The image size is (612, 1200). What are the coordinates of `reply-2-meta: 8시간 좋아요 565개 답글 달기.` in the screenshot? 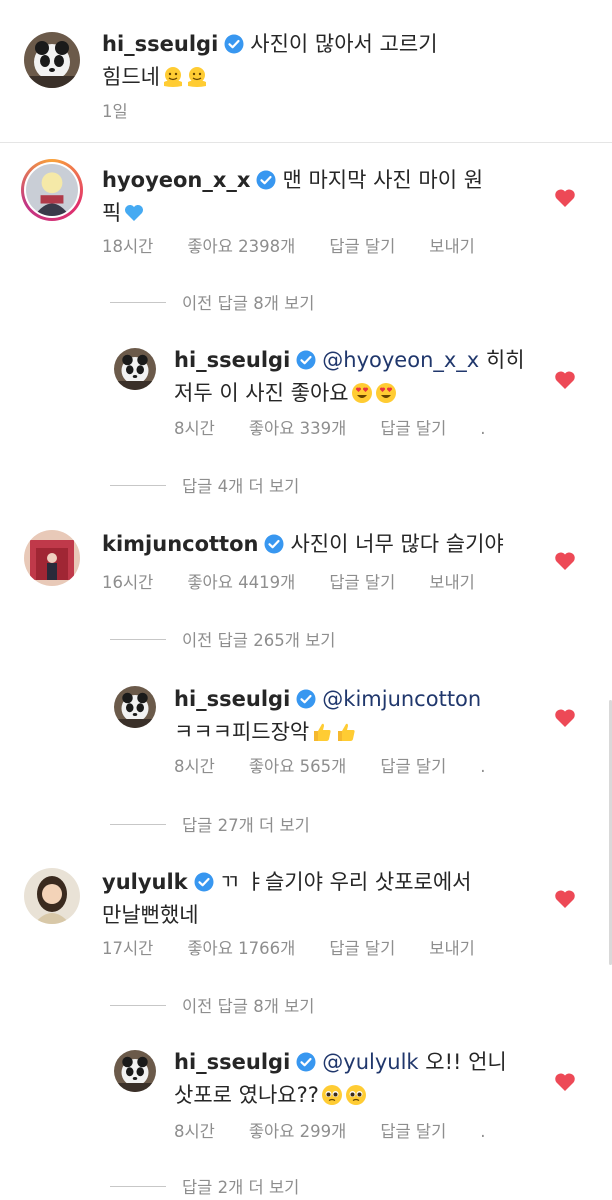 It's located at (330, 765).